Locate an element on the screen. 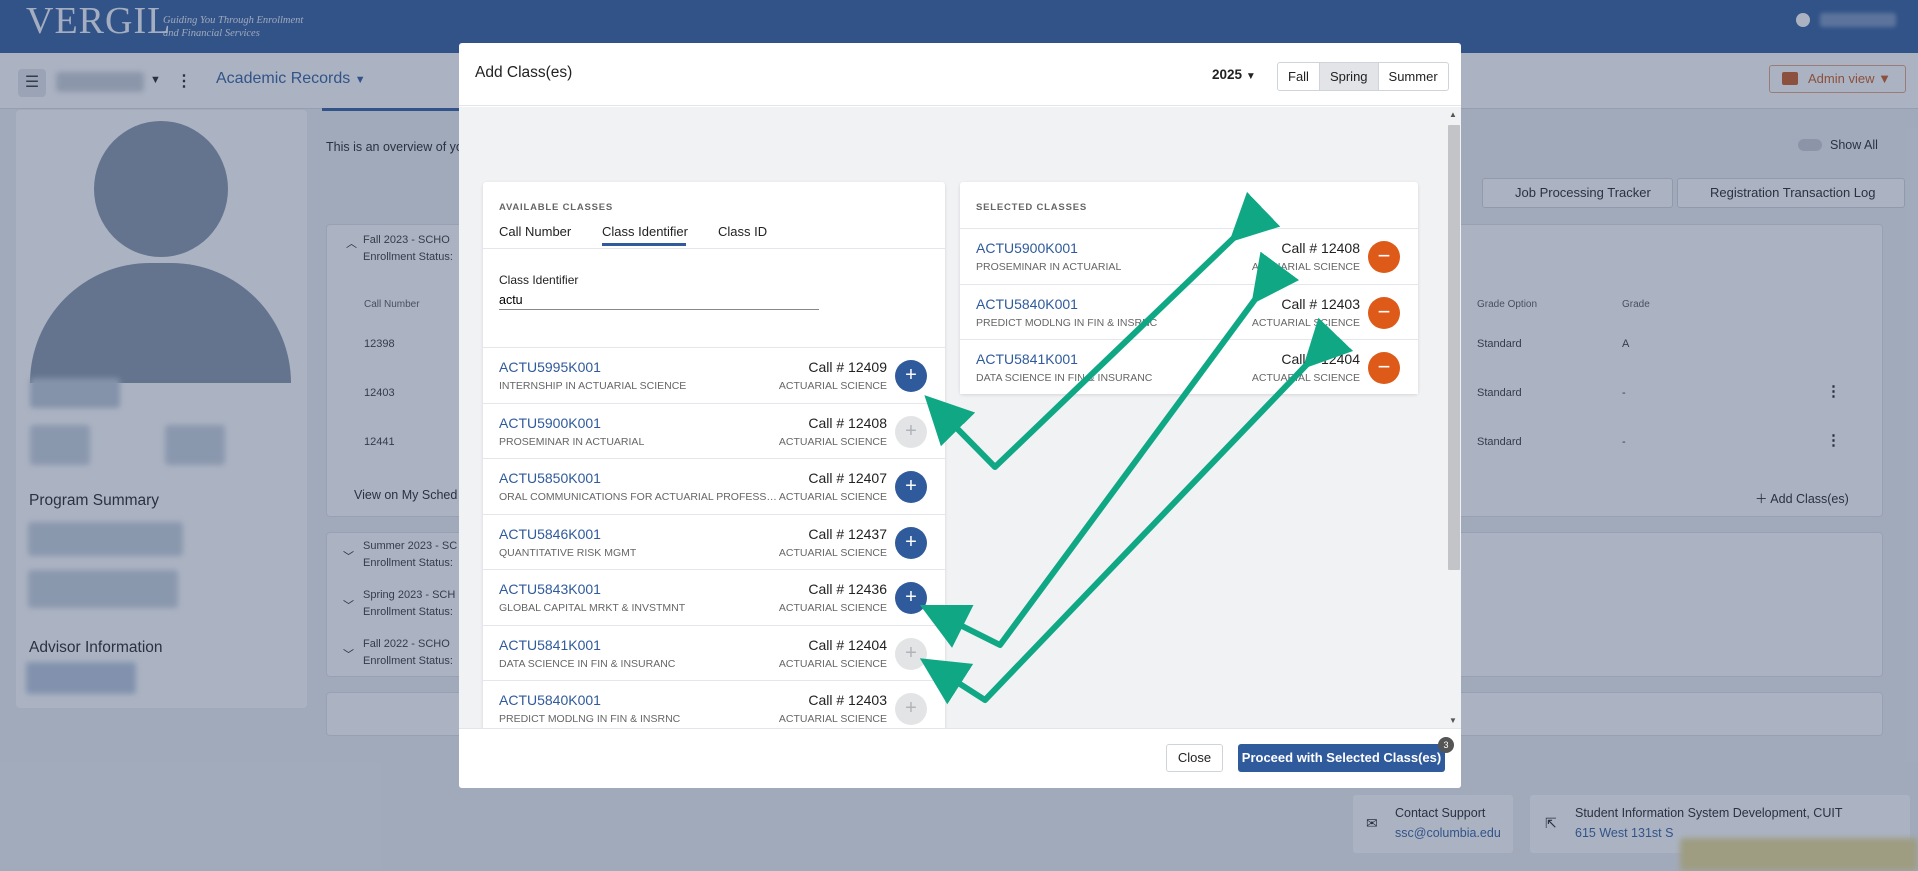  class-name: INTERNSHIP IN ACTUARIAL SCIENCE is located at coordinates (593, 386).